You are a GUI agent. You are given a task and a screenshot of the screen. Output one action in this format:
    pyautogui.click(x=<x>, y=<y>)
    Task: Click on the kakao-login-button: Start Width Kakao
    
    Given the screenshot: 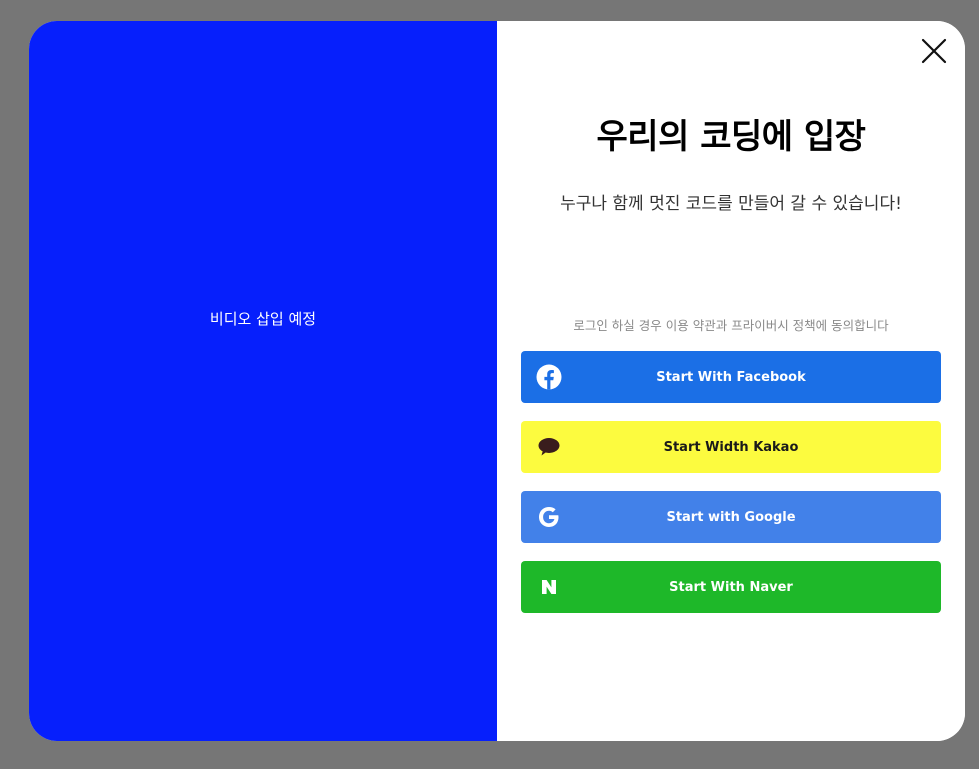 What is the action you would take?
    pyautogui.click(x=731, y=447)
    